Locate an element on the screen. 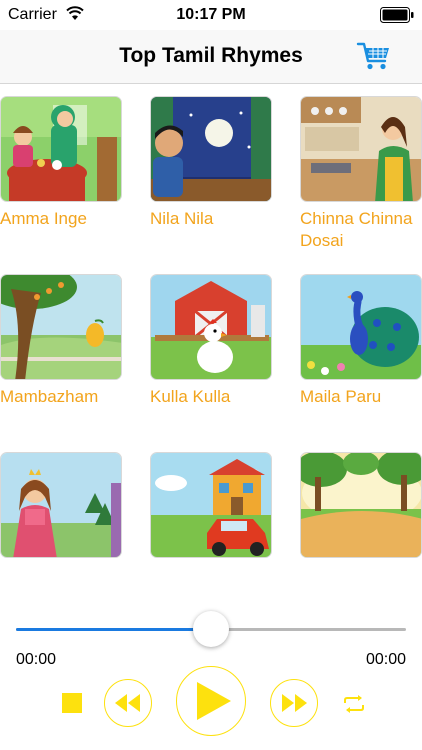  rhyme-tile-maila-paru: Maila Paru is located at coordinates (361, 341).